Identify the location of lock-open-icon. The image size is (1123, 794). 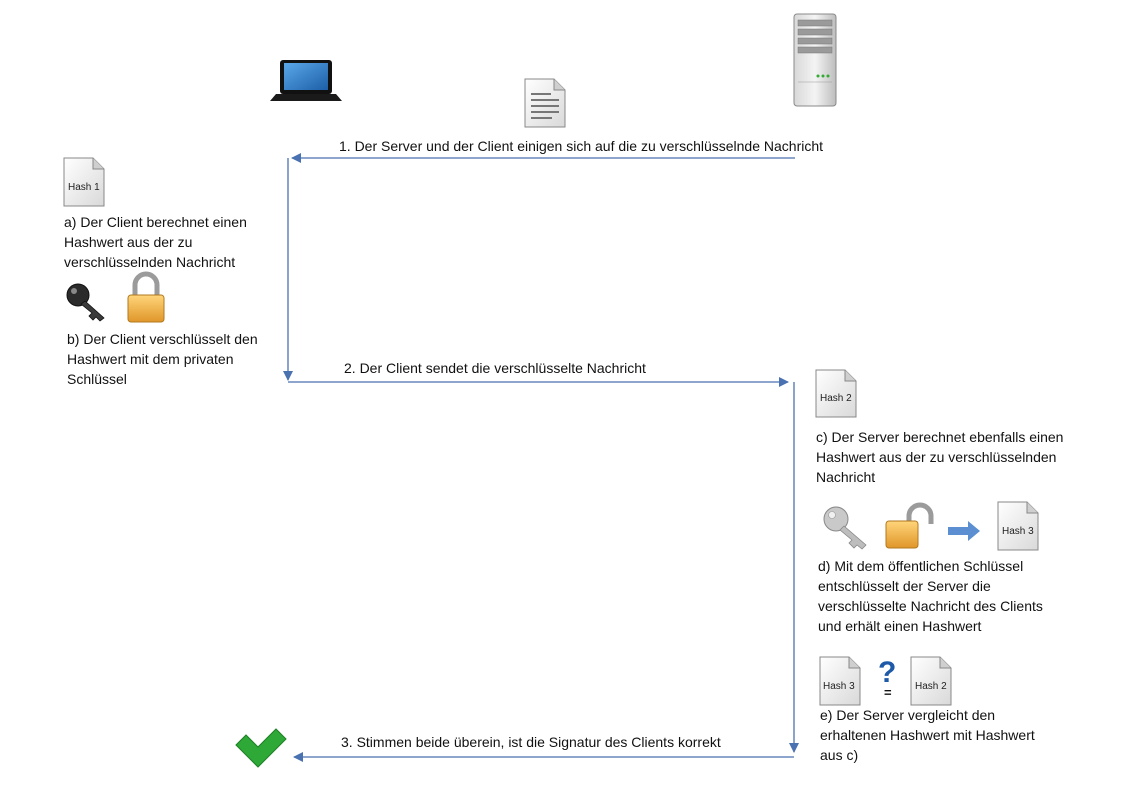
(909, 525).